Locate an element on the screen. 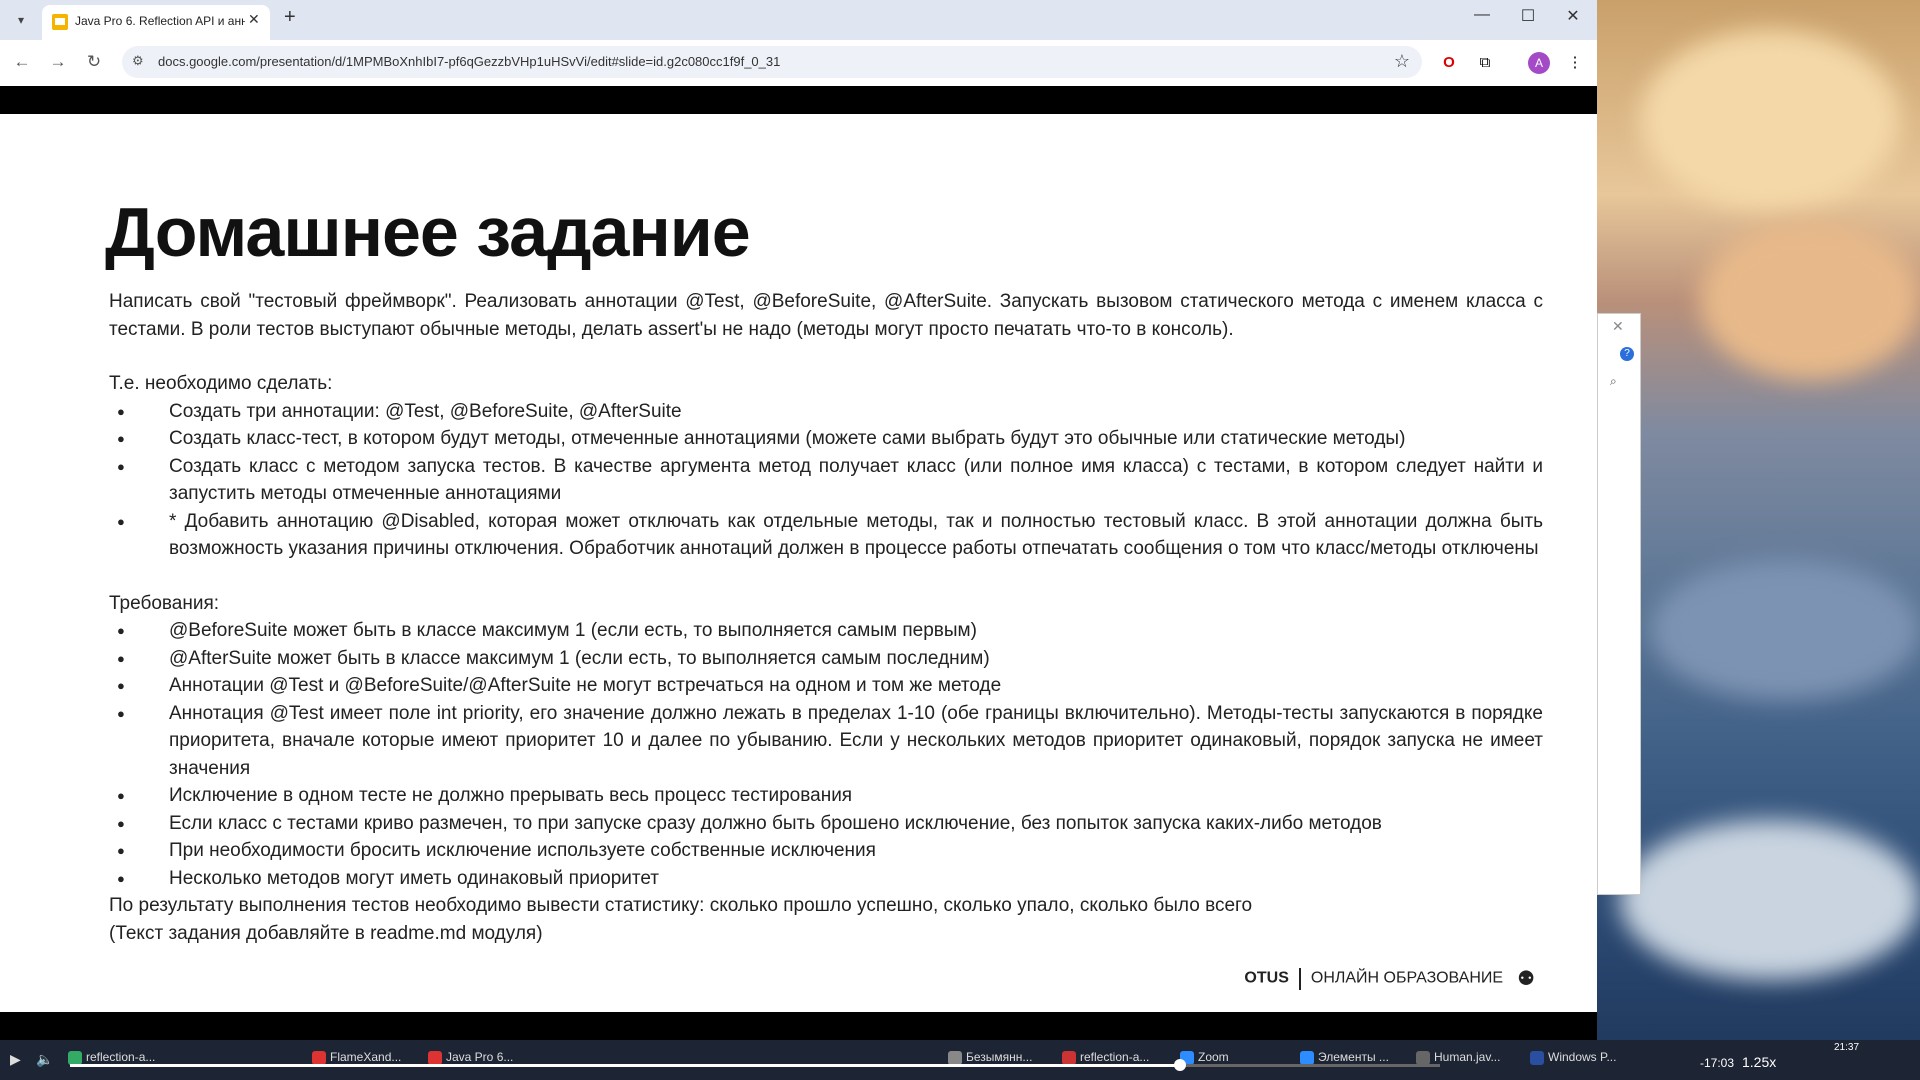 The height and width of the screenshot is (1080, 1920). active-tab: Java Pro 6. Reflection API и анн ✕ is located at coordinates (156, 22).